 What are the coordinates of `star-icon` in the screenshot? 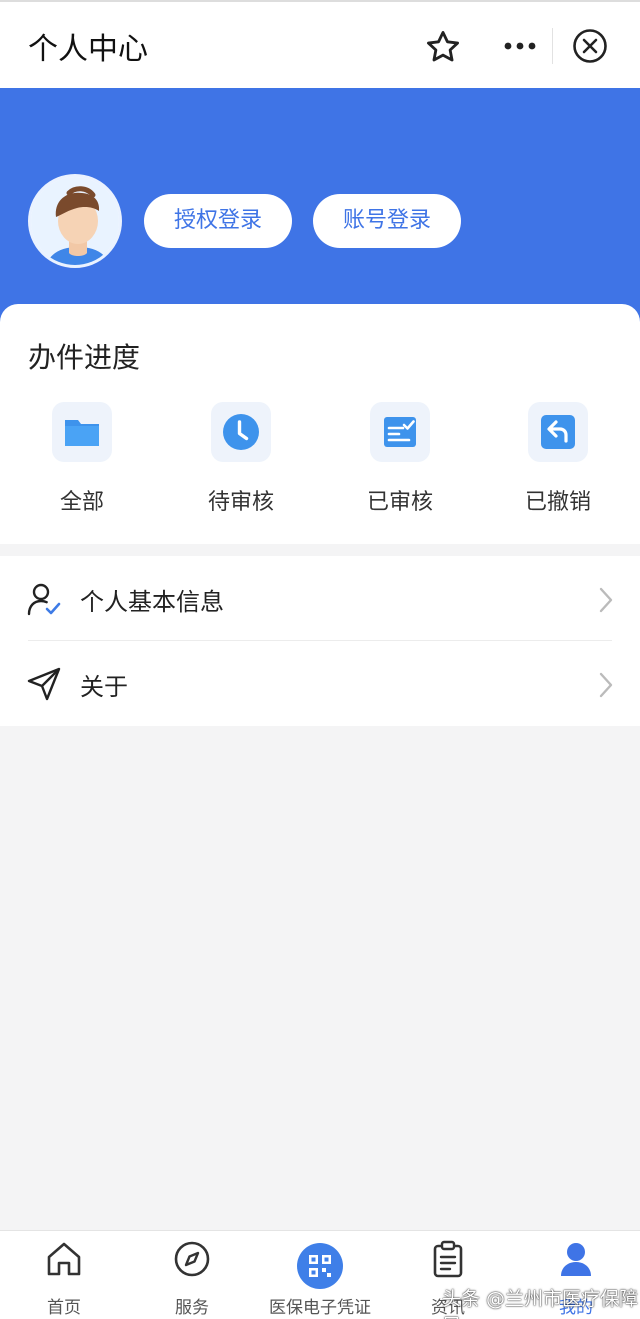 It's located at (443, 47).